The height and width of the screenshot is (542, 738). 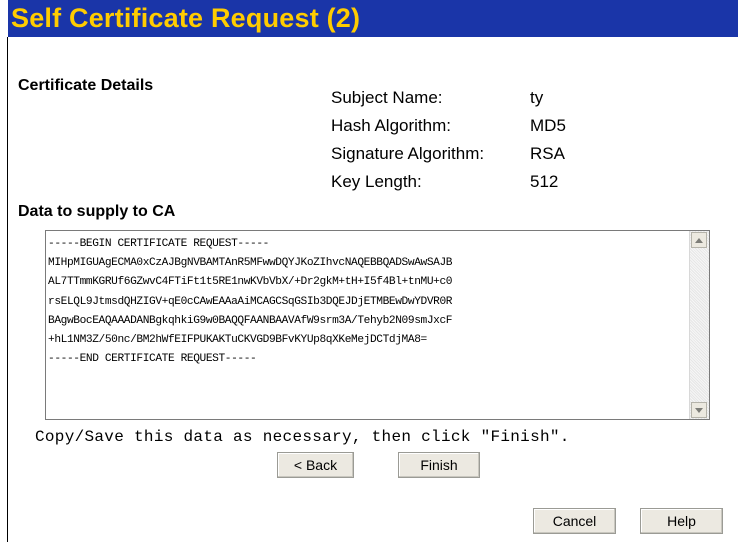 What do you see at coordinates (7, 289) in the screenshot?
I see `left-border-line` at bounding box center [7, 289].